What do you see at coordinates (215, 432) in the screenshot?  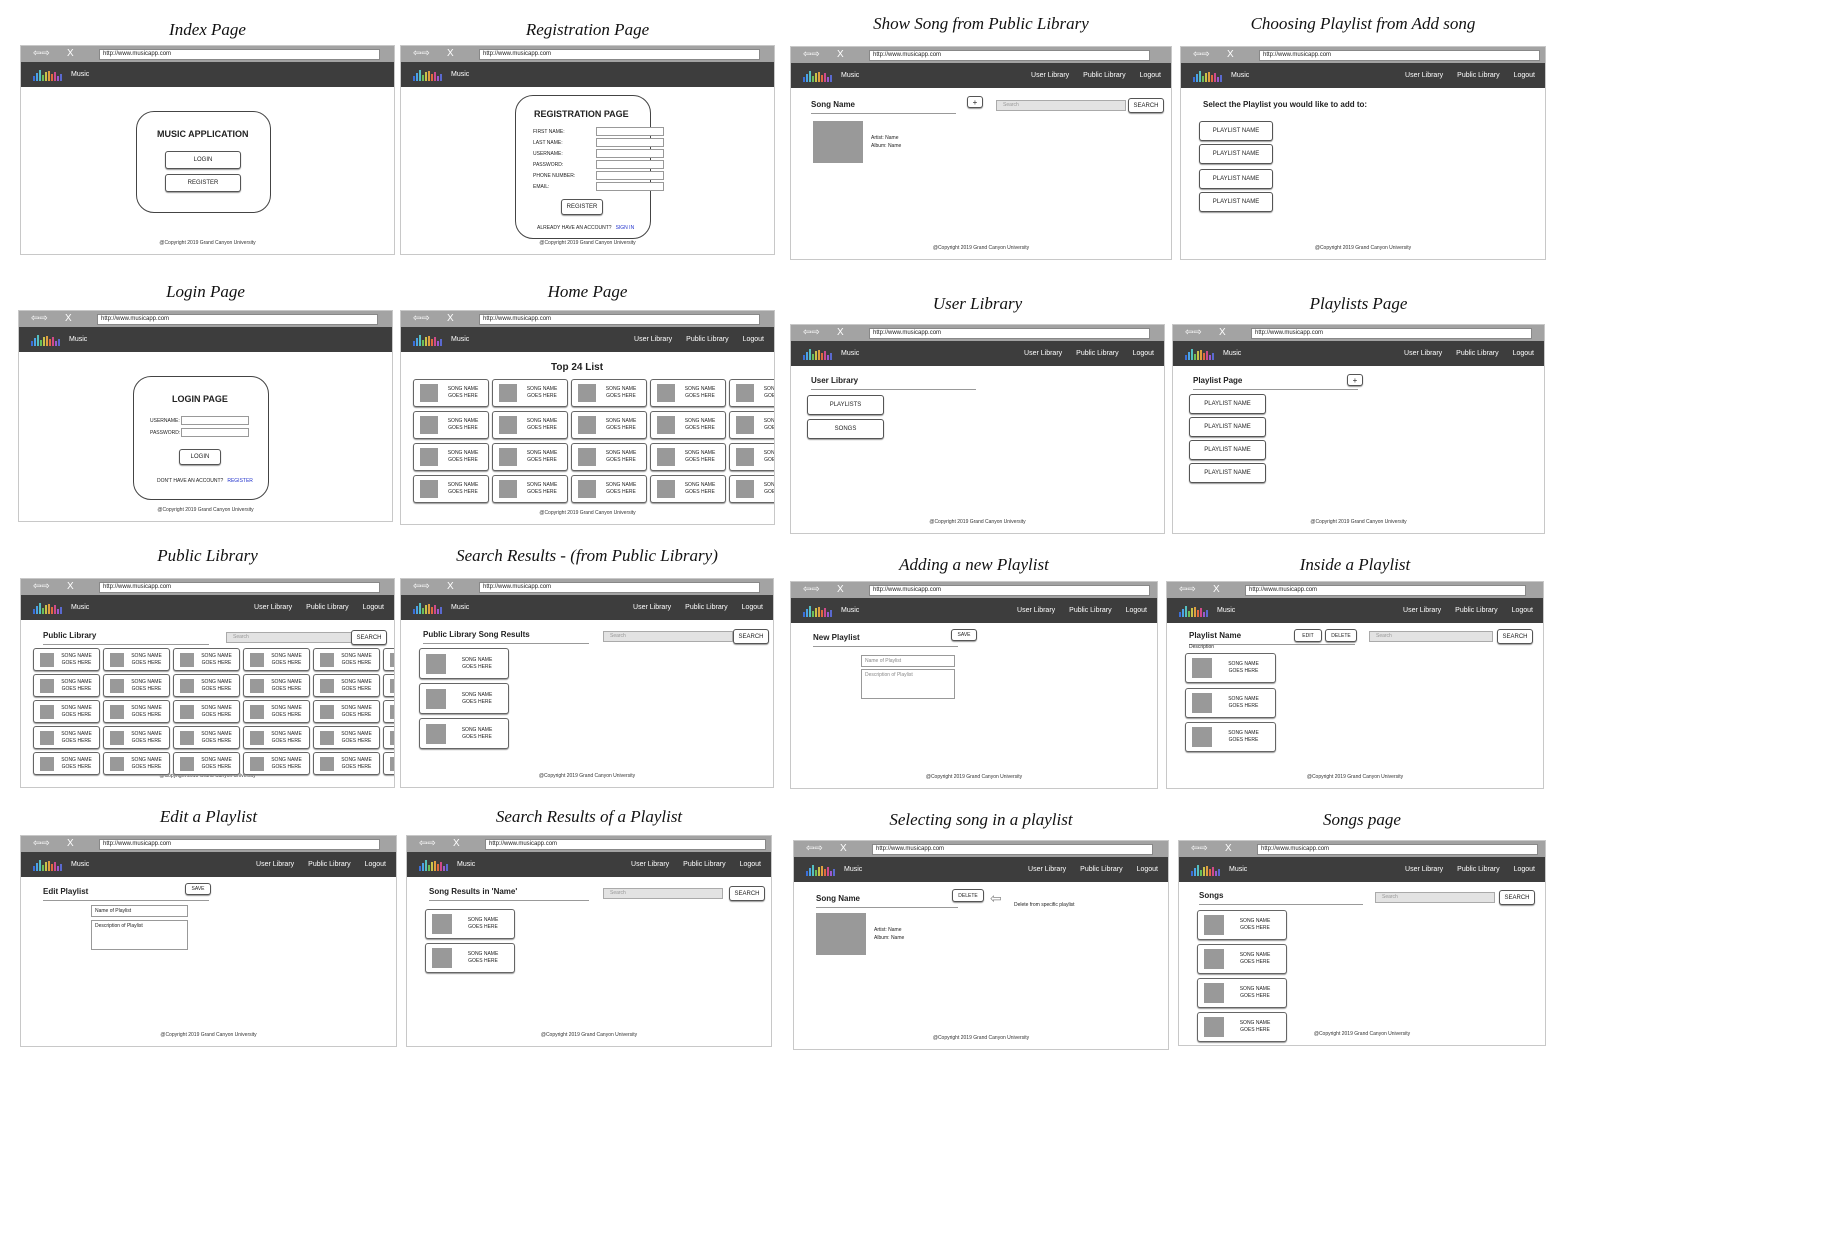 I see `password-input` at bounding box center [215, 432].